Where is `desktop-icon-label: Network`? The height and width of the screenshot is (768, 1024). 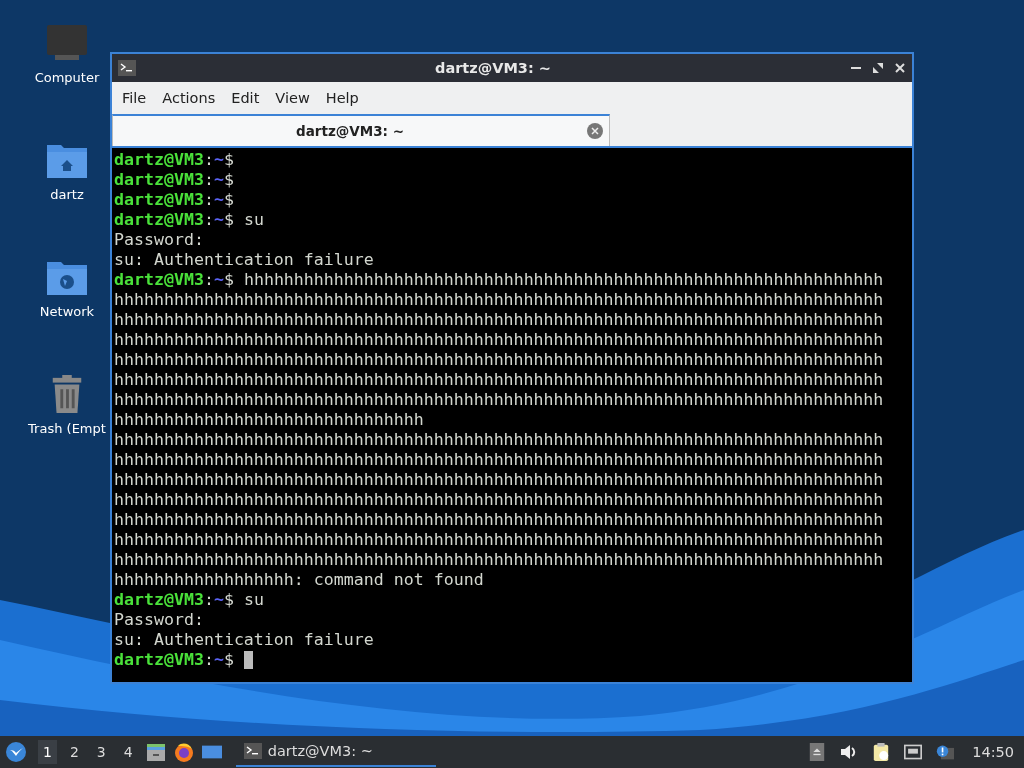
desktop-icon-label: Network is located at coordinates (67, 311).